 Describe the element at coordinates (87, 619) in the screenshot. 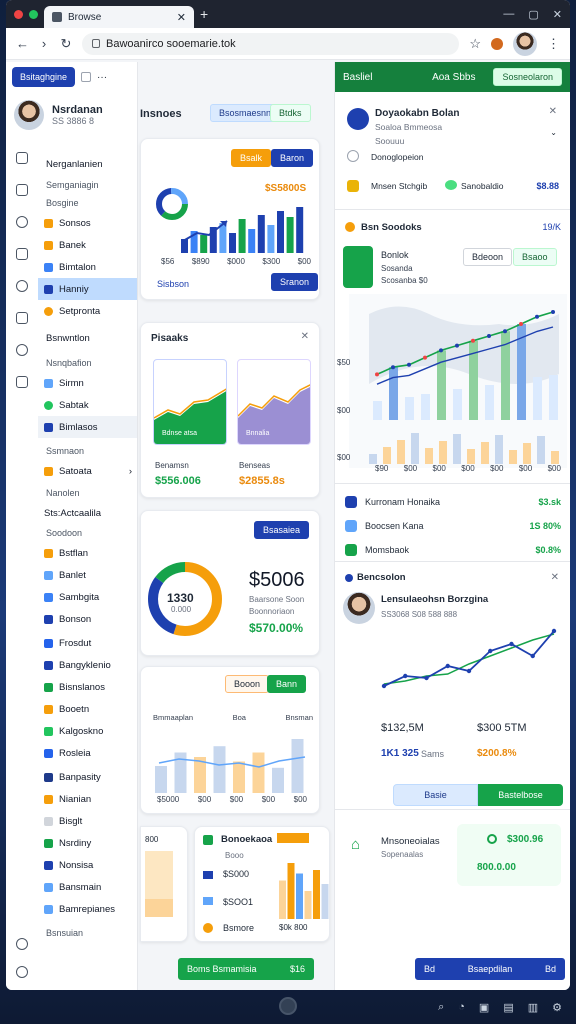

I see `sidebar-item: Bonson` at that location.